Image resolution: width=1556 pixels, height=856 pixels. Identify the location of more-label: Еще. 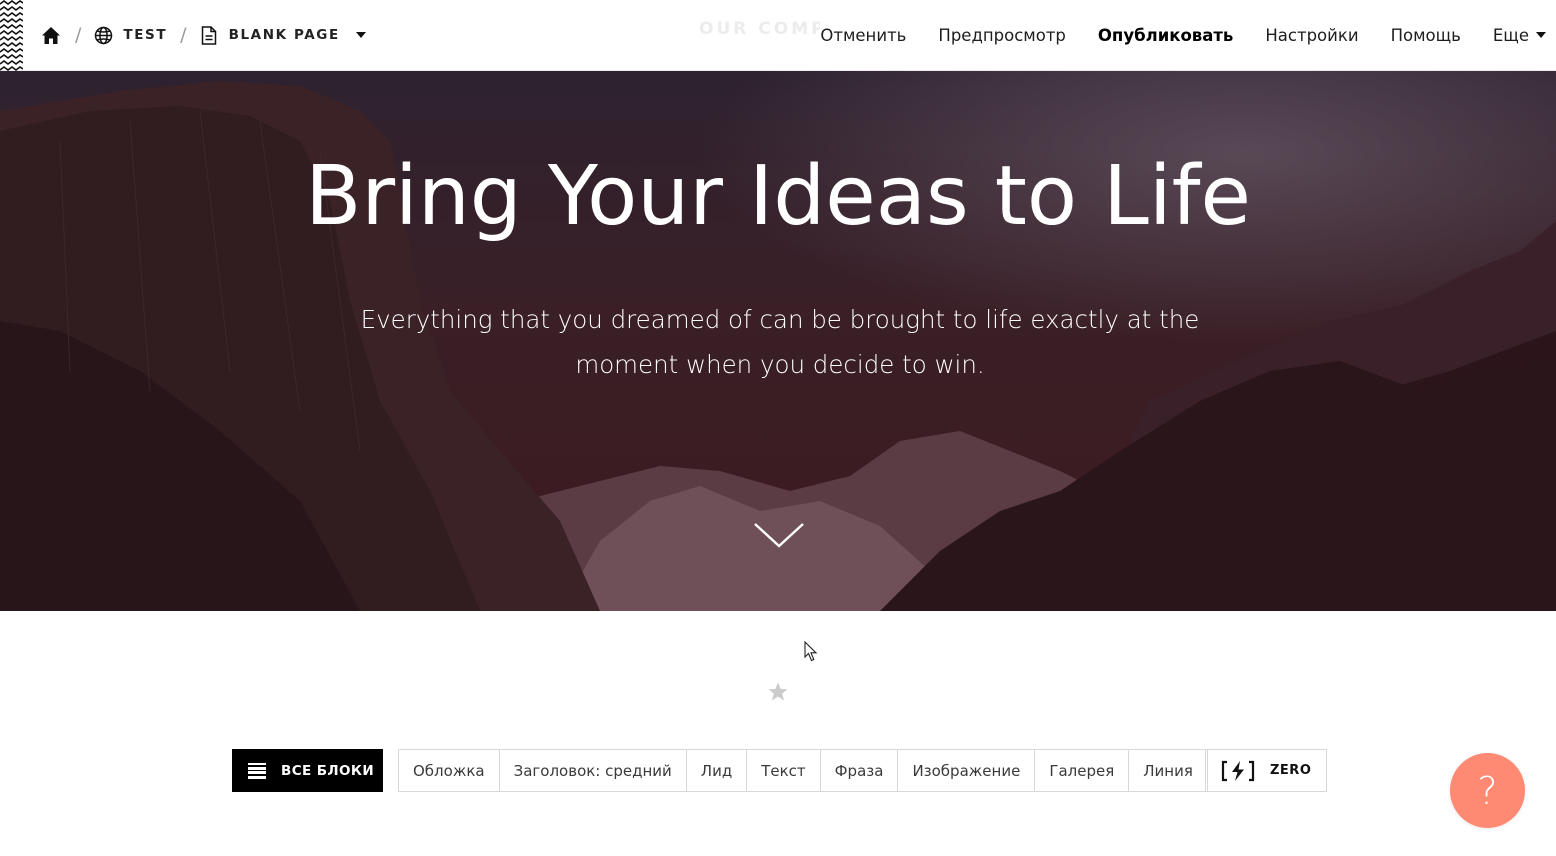
(1510, 35).